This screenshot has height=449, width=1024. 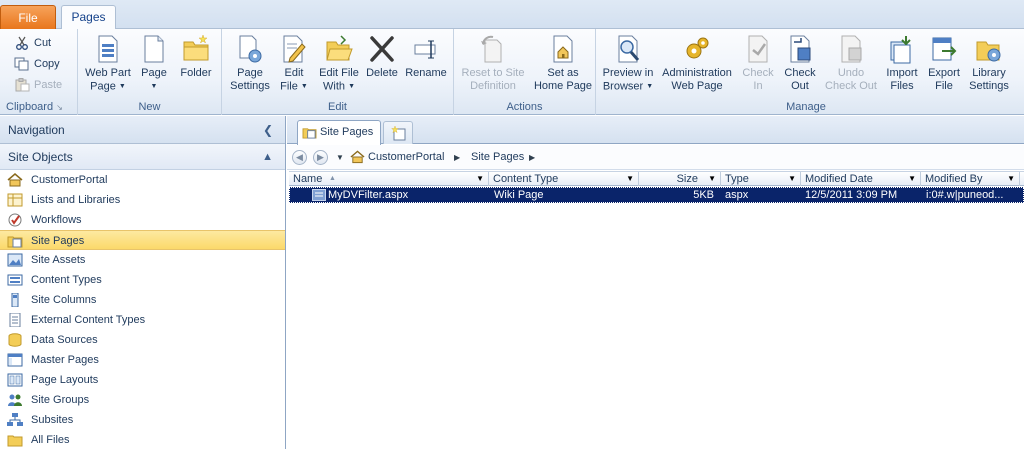 I want to click on back-button: ◀, so click(x=299, y=157).